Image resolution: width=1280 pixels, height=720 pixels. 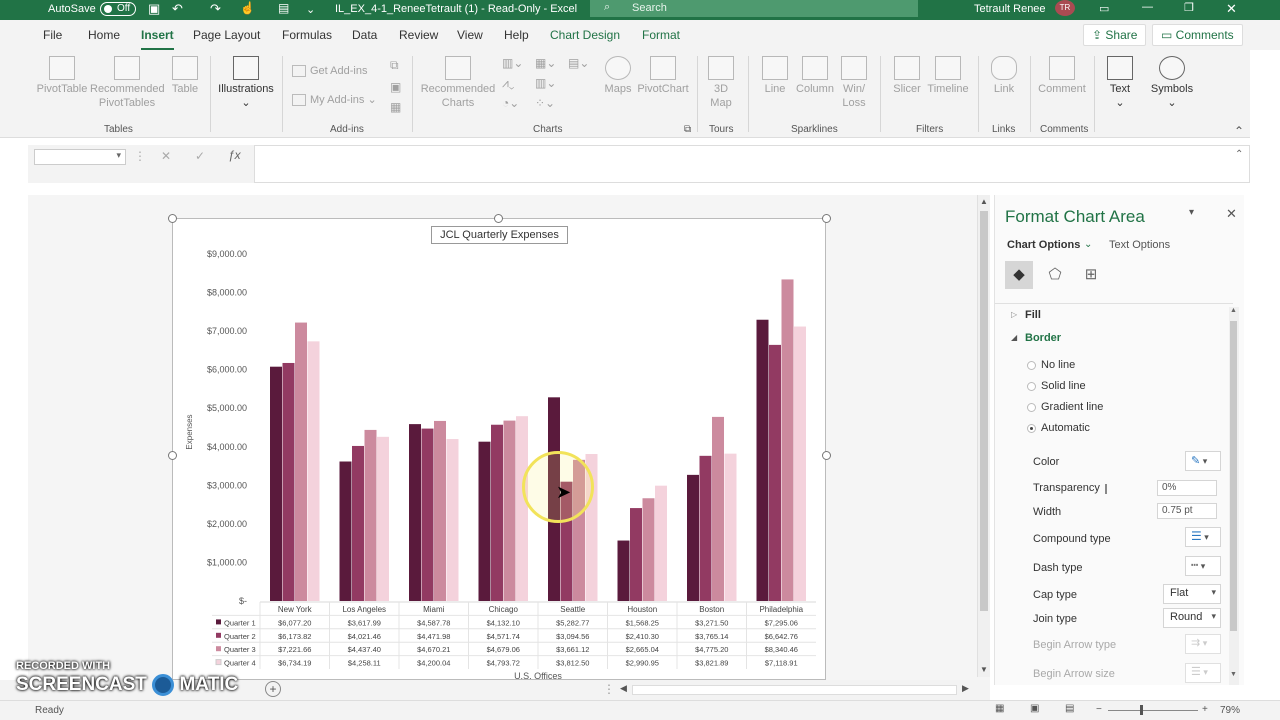 I want to click on add-sheet-icon: +, so click(x=273, y=689).